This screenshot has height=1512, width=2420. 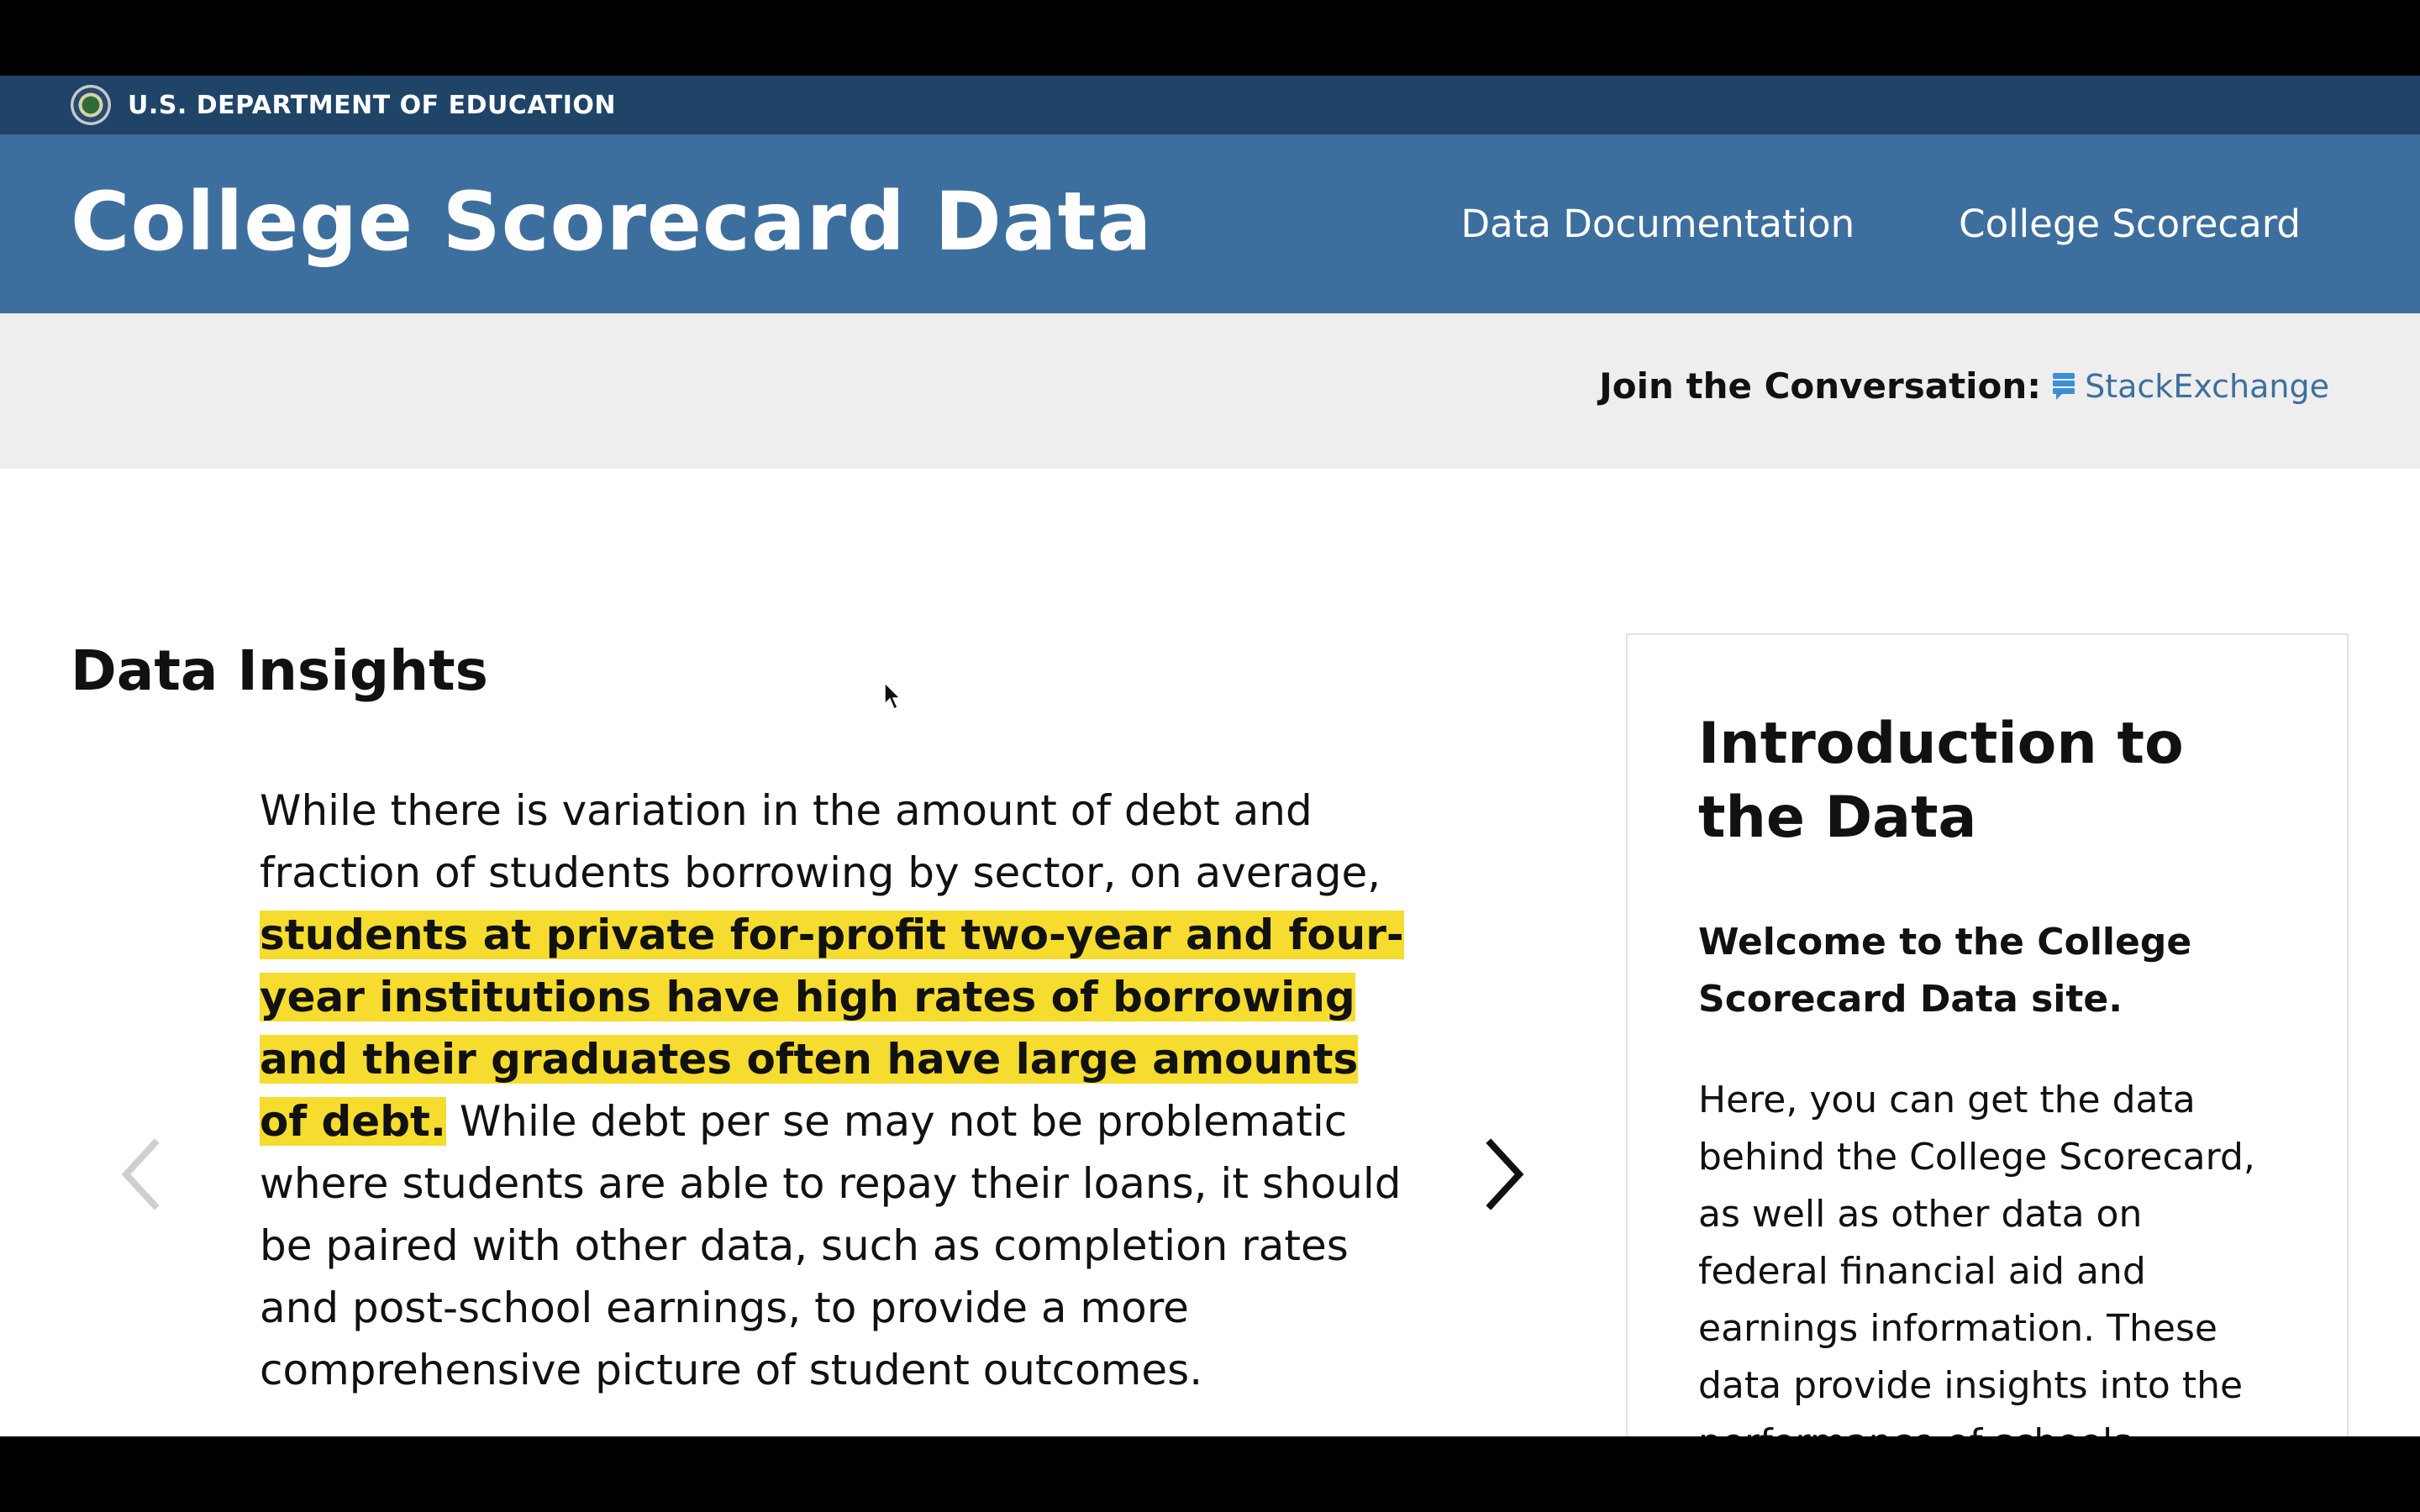 I want to click on gov-banner: U.S. DEPARTMENT OF EDUCATION, so click(x=1210, y=105).